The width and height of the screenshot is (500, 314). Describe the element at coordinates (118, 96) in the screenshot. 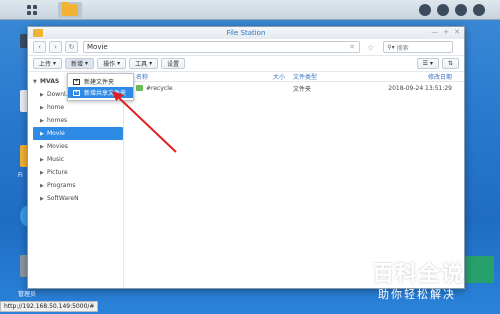

I see `annotation-arrow-head` at that location.